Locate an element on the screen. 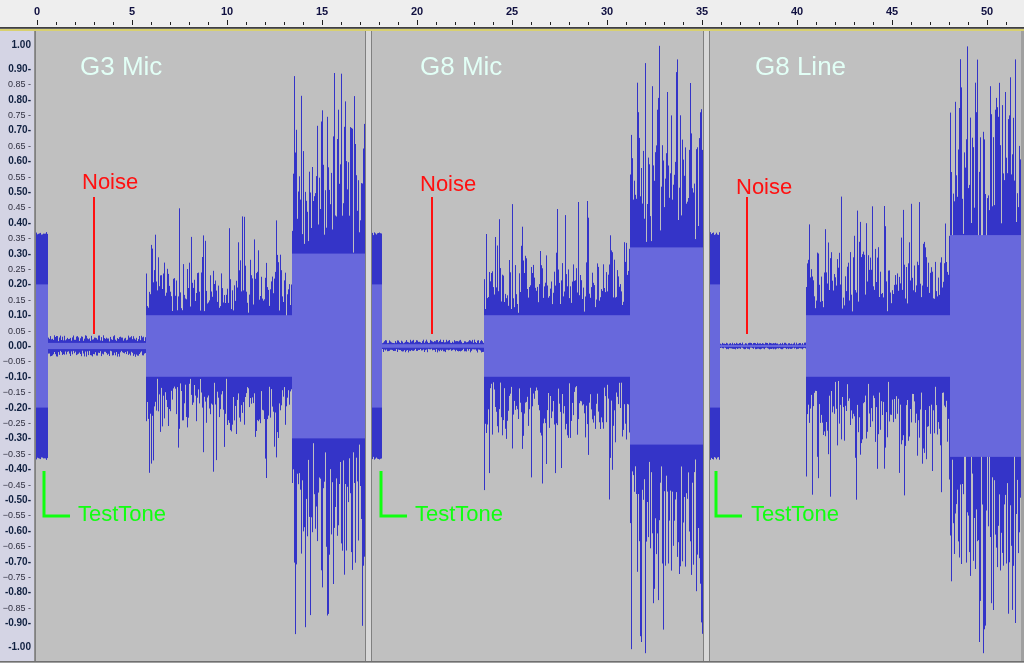  amplitude-label: -0.80- is located at coordinates (17, 592).